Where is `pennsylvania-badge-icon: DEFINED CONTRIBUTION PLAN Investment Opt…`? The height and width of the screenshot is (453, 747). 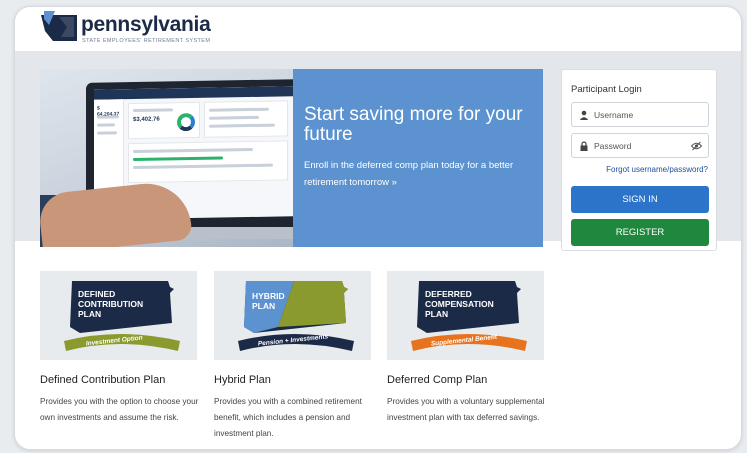 pennsylvania-badge-icon: DEFINED CONTRIBUTION PLAN Investment Opt… is located at coordinates (122, 316).